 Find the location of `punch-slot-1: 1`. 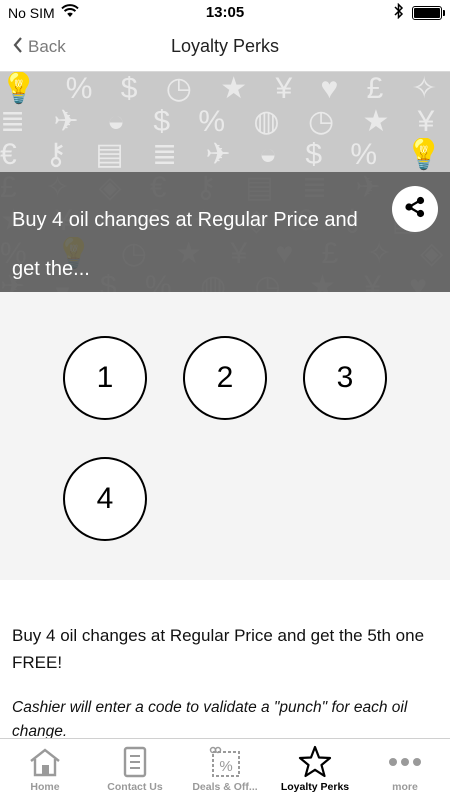

punch-slot-1: 1 is located at coordinates (105, 378).